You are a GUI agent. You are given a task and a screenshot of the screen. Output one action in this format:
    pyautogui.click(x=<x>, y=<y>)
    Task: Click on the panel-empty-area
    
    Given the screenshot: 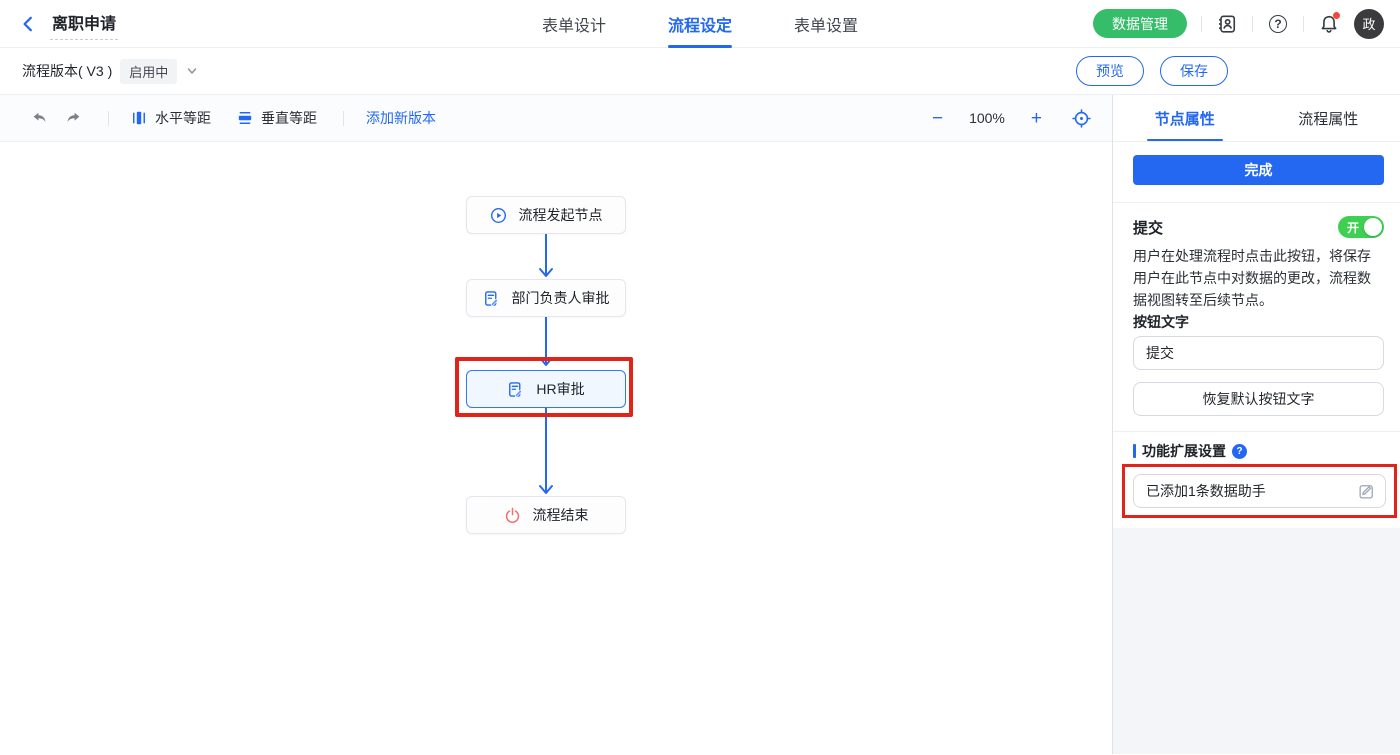 What is the action you would take?
    pyautogui.click(x=1256, y=641)
    